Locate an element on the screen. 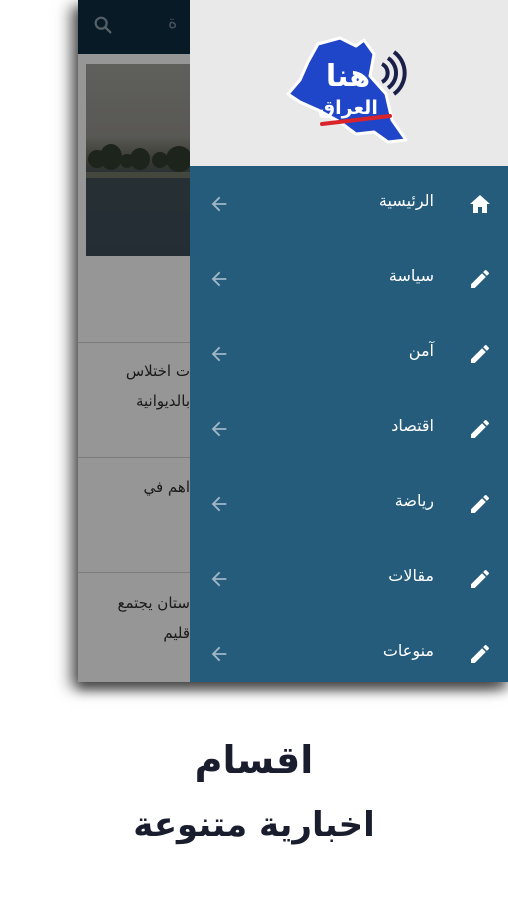 This screenshot has height=900, width=508. drawer-item-home: الرئيسية is located at coordinates (349, 203).